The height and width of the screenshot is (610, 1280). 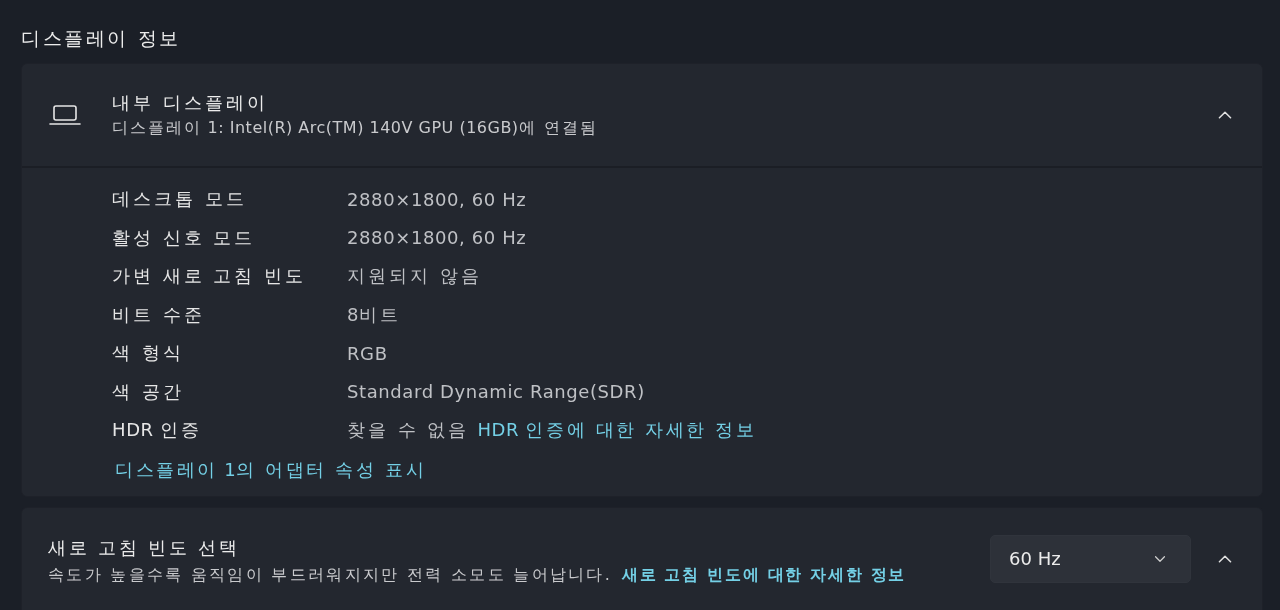 What do you see at coordinates (329, 575) in the screenshot?
I see `card-description: 속도가 높을수록 움직임이 부드러워지지만 전력 소모도 늘어납니다.` at bounding box center [329, 575].